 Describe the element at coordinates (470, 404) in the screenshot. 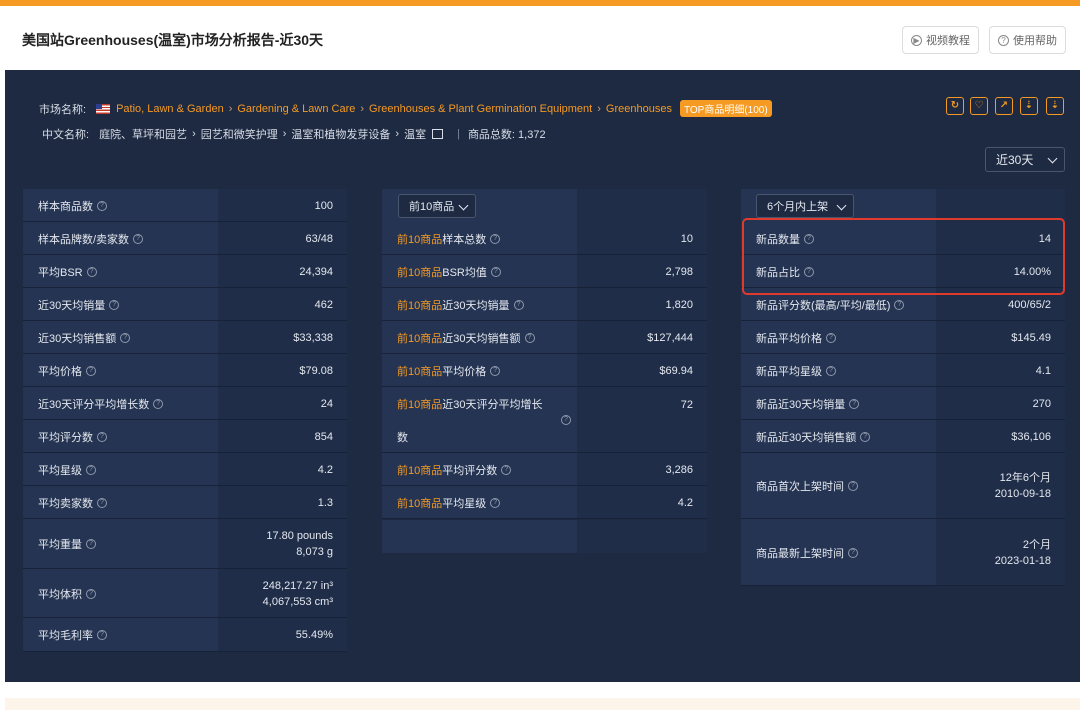

I see `row-label-text: 前10商品近30天评分平均增长` at that location.